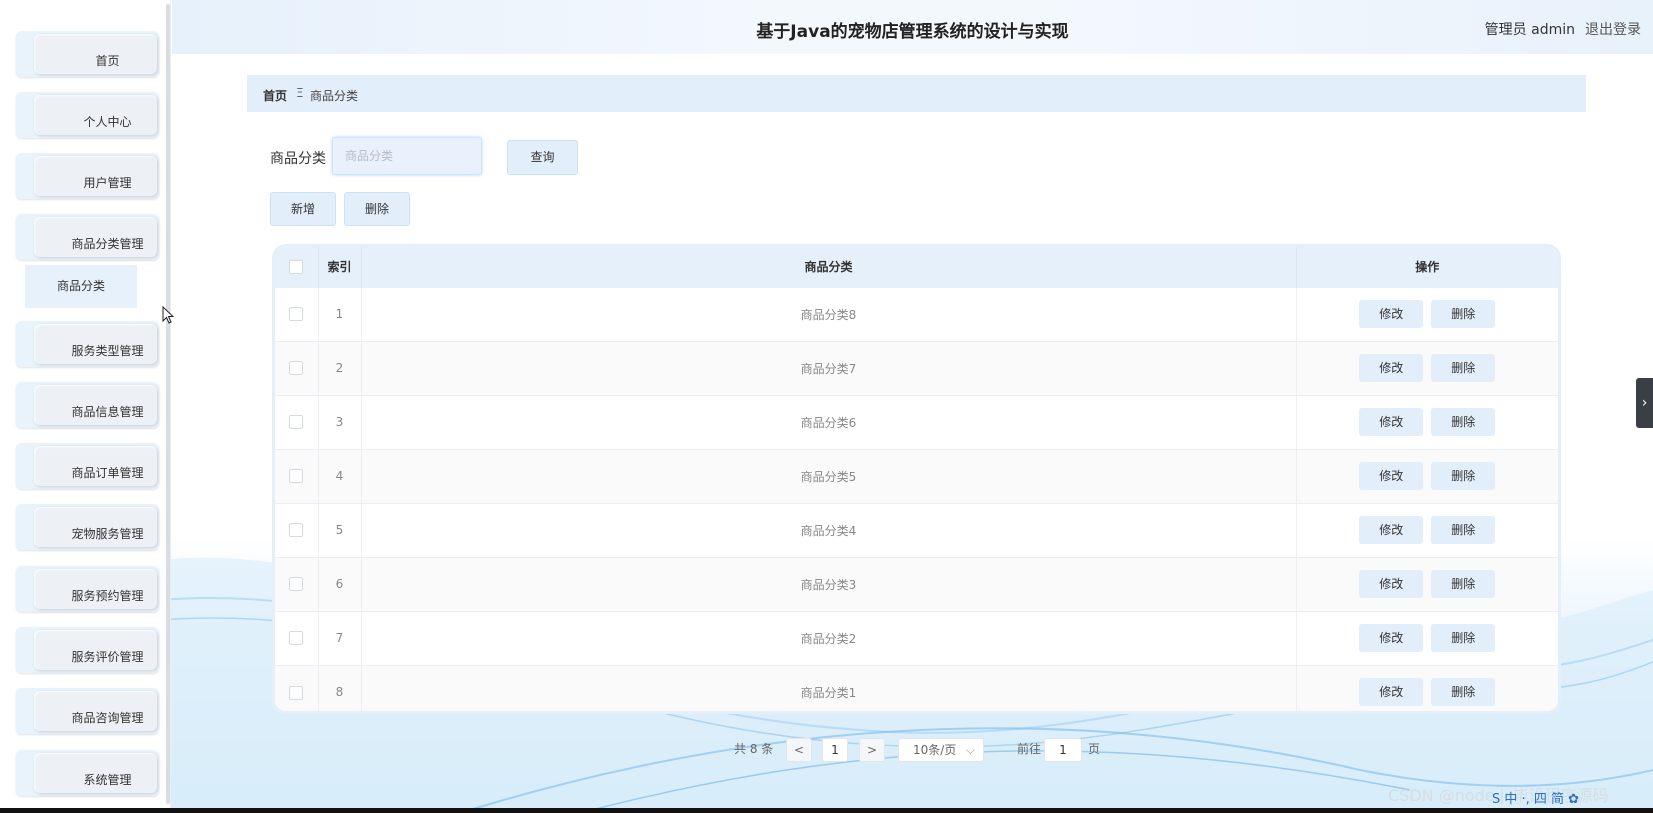 The height and width of the screenshot is (813, 1653). Describe the element at coordinates (377, 209) in the screenshot. I see `delete-selected-button: 删除` at that location.